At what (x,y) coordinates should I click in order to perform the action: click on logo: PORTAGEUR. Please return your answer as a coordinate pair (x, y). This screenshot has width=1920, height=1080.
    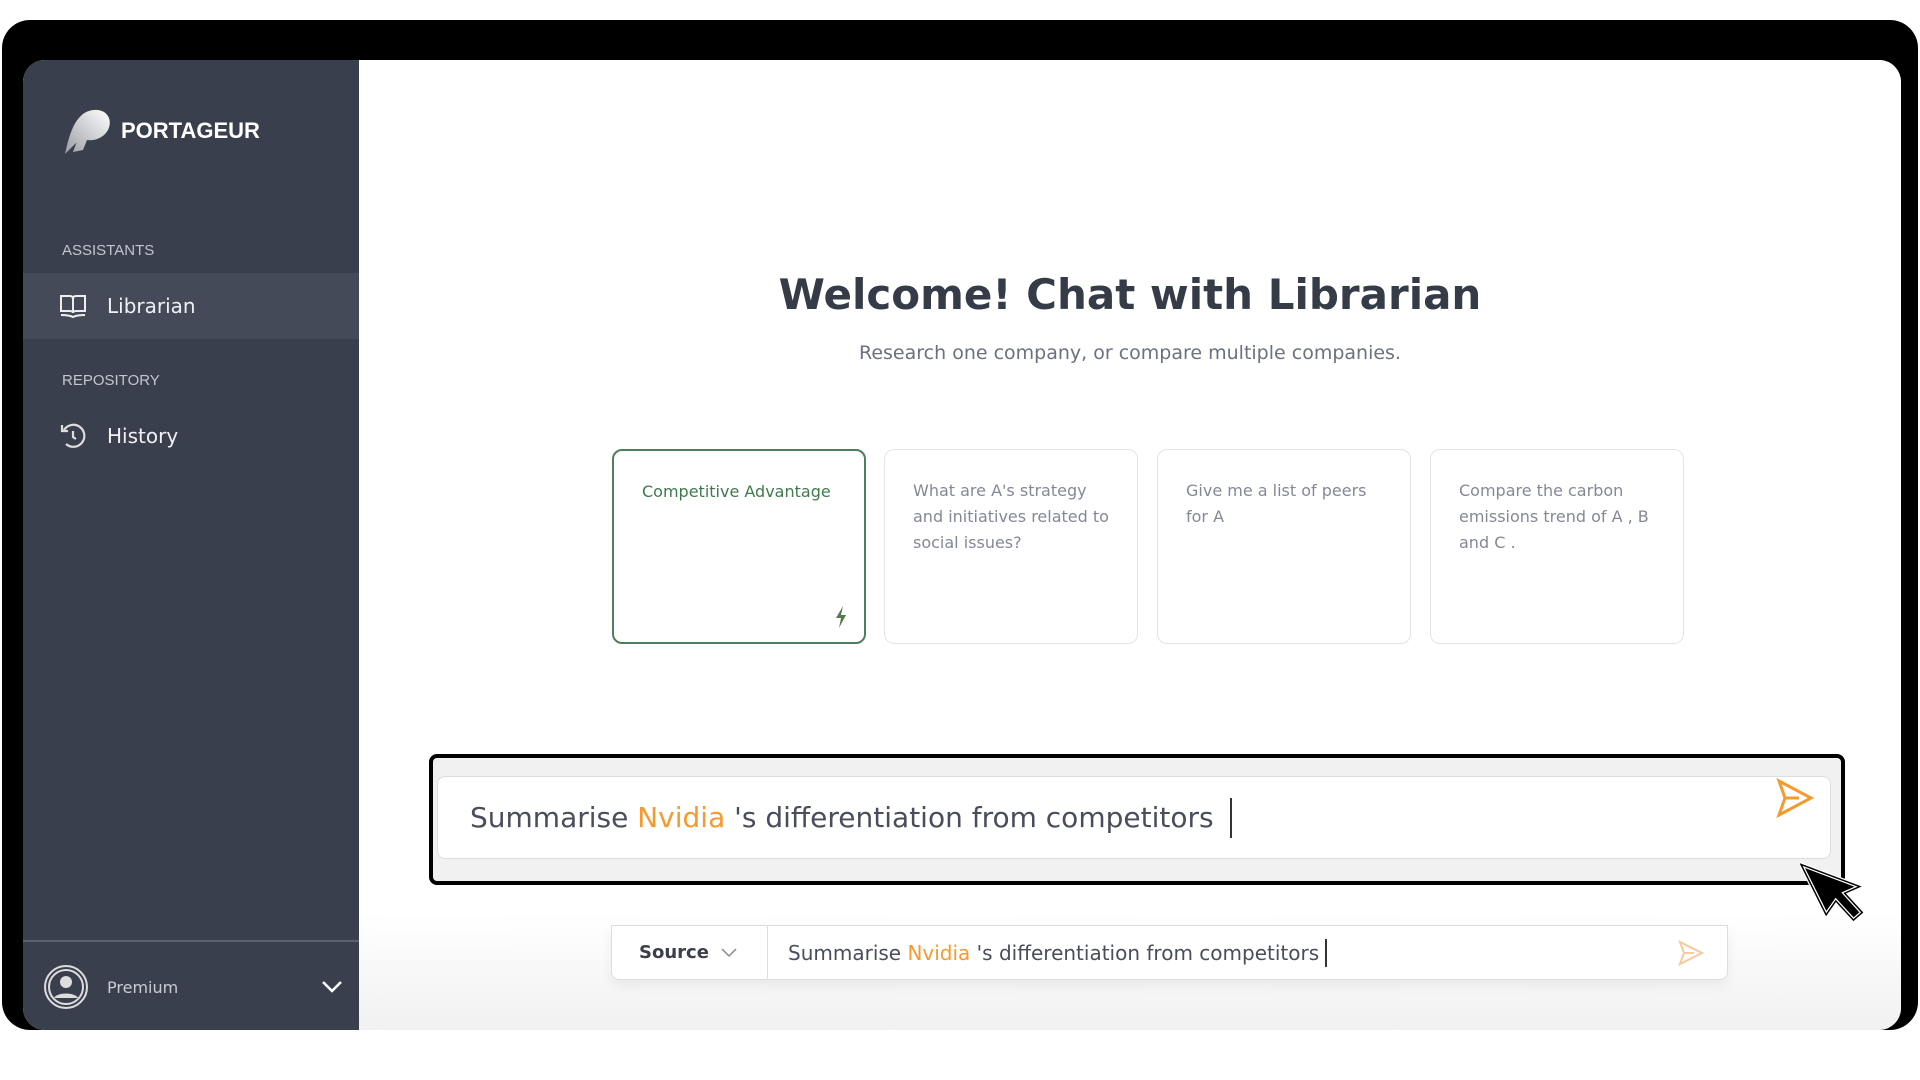
    Looking at the image, I should click on (160, 131).